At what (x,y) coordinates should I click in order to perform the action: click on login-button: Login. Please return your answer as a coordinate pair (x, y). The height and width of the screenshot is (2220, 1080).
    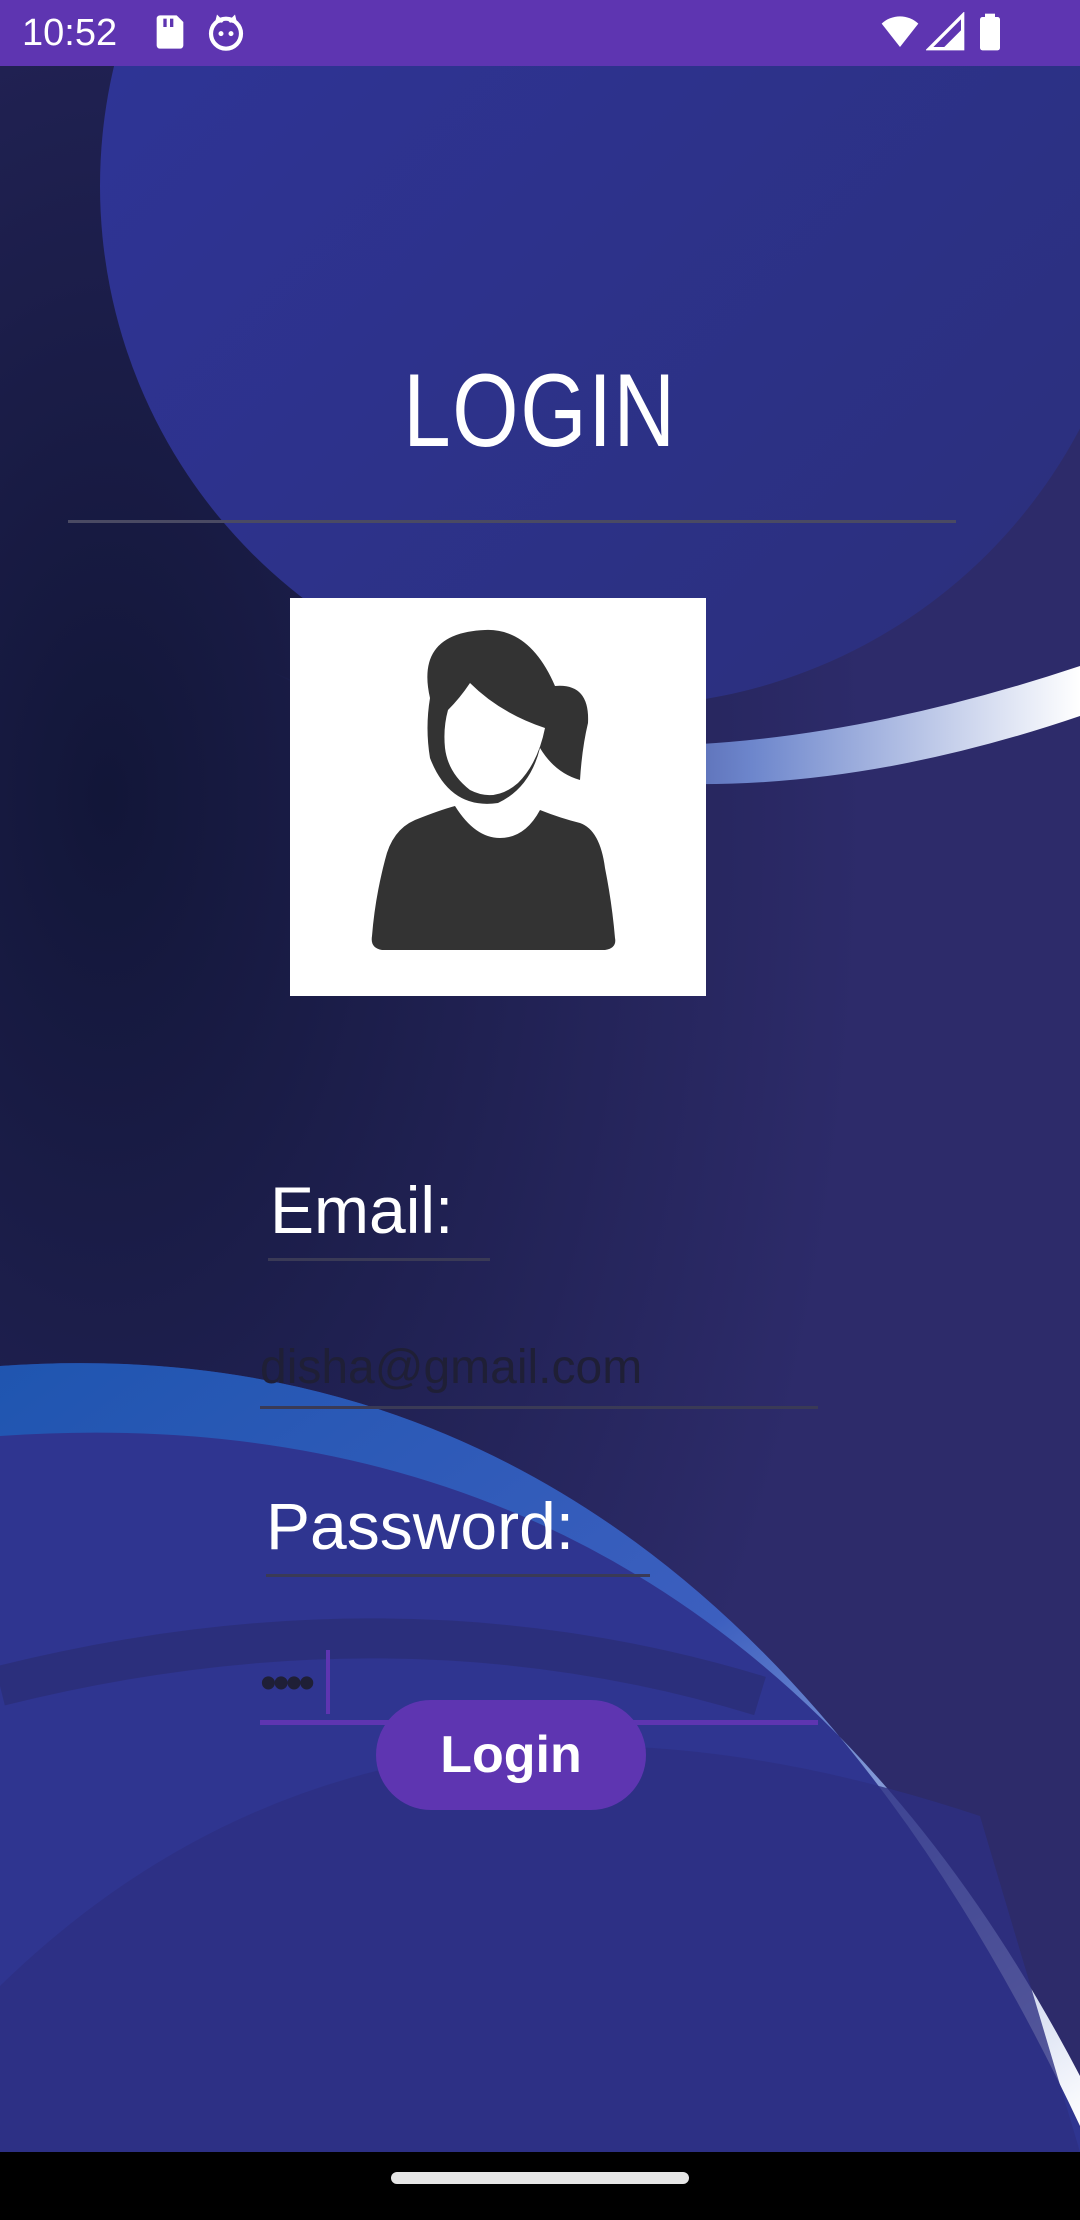
    Looking at the image, I should click on (511, 1755).